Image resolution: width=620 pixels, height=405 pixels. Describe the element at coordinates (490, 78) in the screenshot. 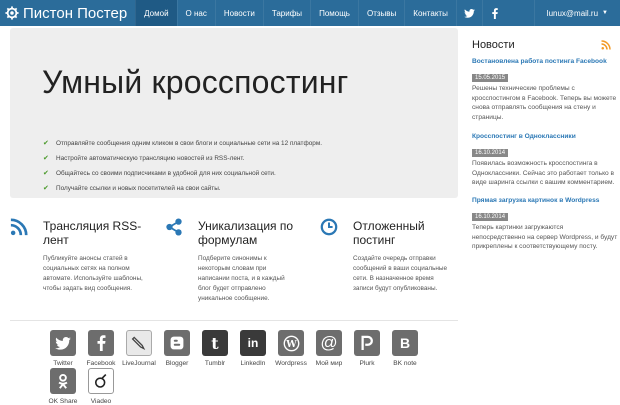

I see `news-date-badge: 15.05.2015` at that location.